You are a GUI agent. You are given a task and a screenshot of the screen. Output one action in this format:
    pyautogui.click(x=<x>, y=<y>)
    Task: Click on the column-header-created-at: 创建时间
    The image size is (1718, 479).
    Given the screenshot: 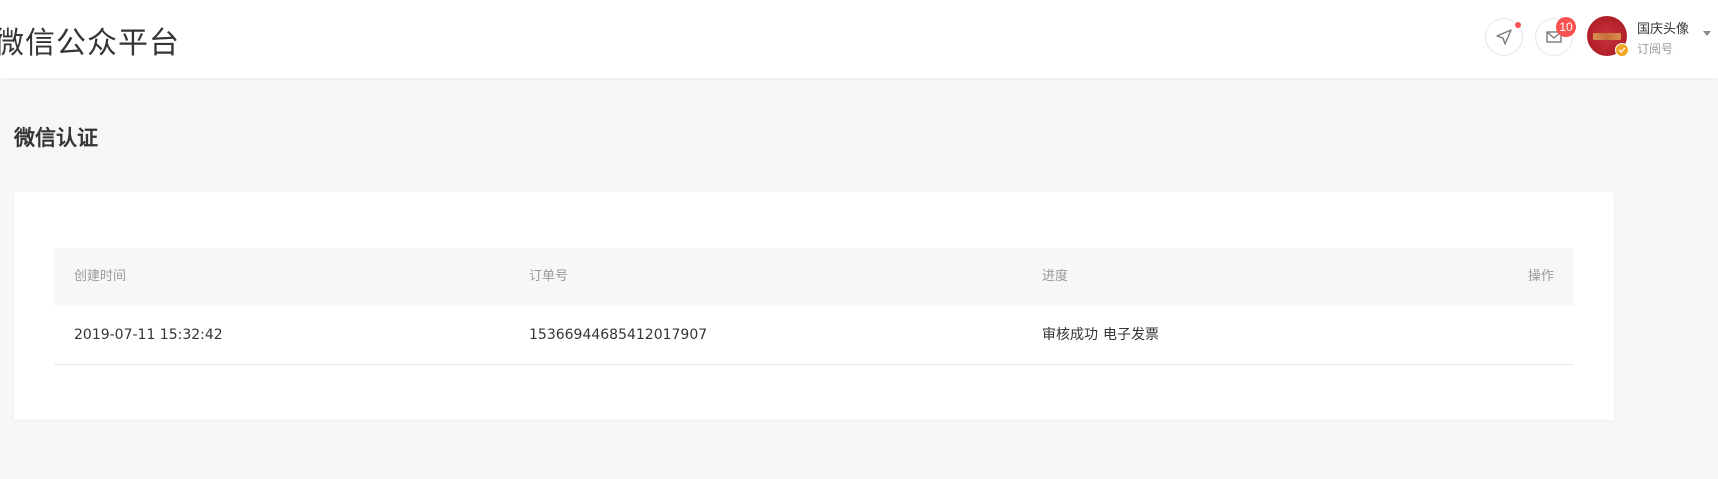 What is the action you would take?
    pyautogui.click(x=100, y=276)
    